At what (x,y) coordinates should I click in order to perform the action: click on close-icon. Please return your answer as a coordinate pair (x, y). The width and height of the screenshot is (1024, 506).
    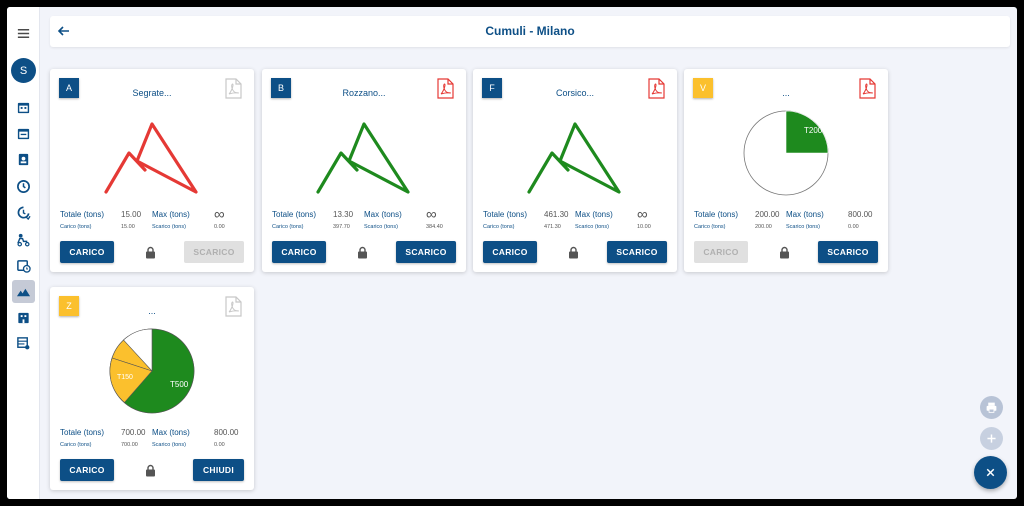
    Looking at the image, I should click on (990, 472).